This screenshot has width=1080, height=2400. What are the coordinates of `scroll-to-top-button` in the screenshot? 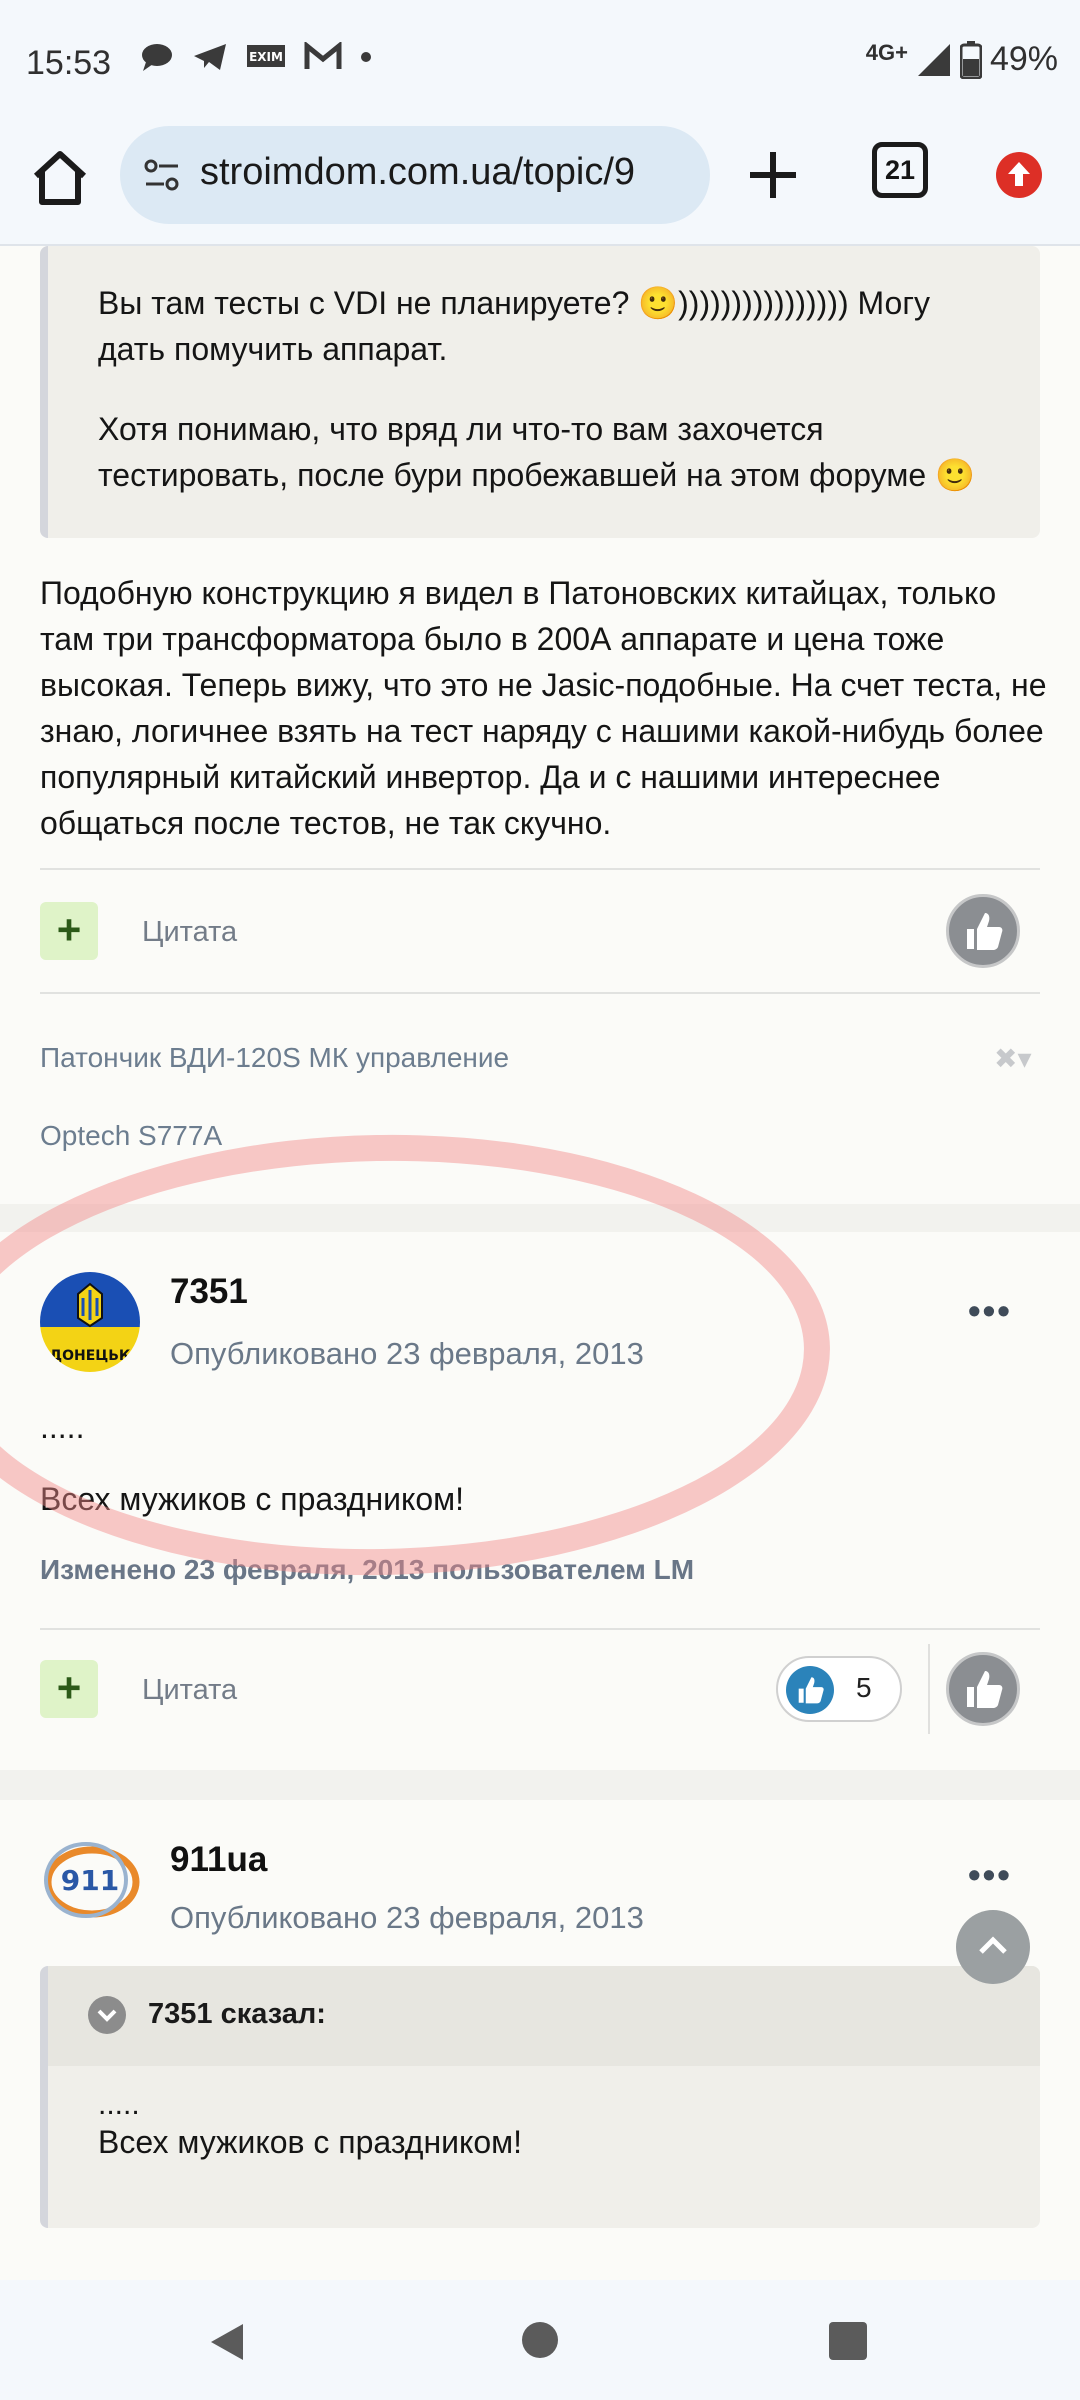 It's located at (993, 1947).